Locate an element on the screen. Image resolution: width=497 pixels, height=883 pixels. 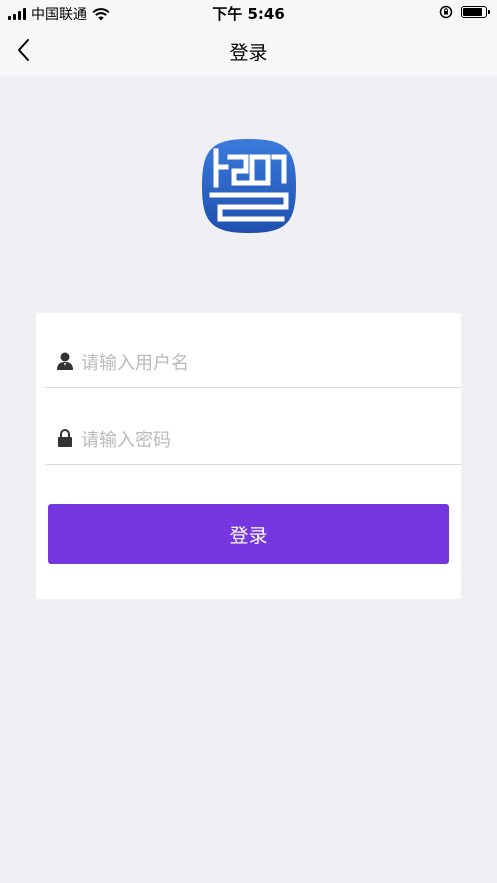
status-bar: 中国联通 下午 5:46 is located at coordinates (248, 12).